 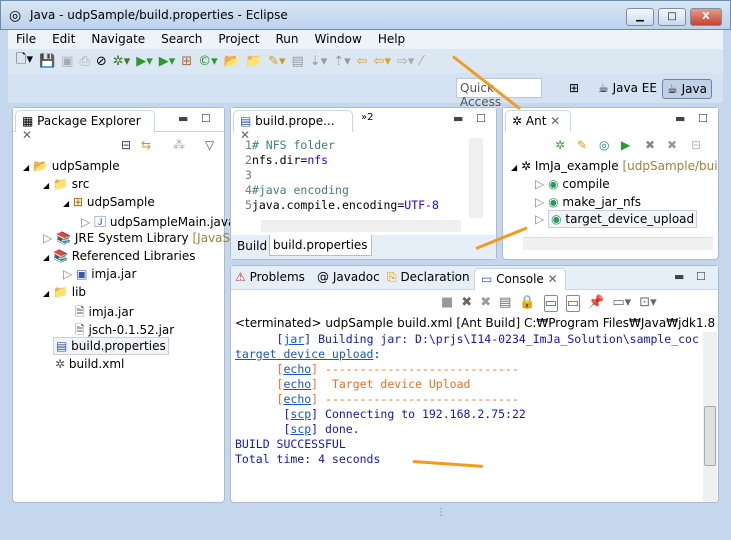 I want to click on maximize-button: □, so click(x=672, y=17).